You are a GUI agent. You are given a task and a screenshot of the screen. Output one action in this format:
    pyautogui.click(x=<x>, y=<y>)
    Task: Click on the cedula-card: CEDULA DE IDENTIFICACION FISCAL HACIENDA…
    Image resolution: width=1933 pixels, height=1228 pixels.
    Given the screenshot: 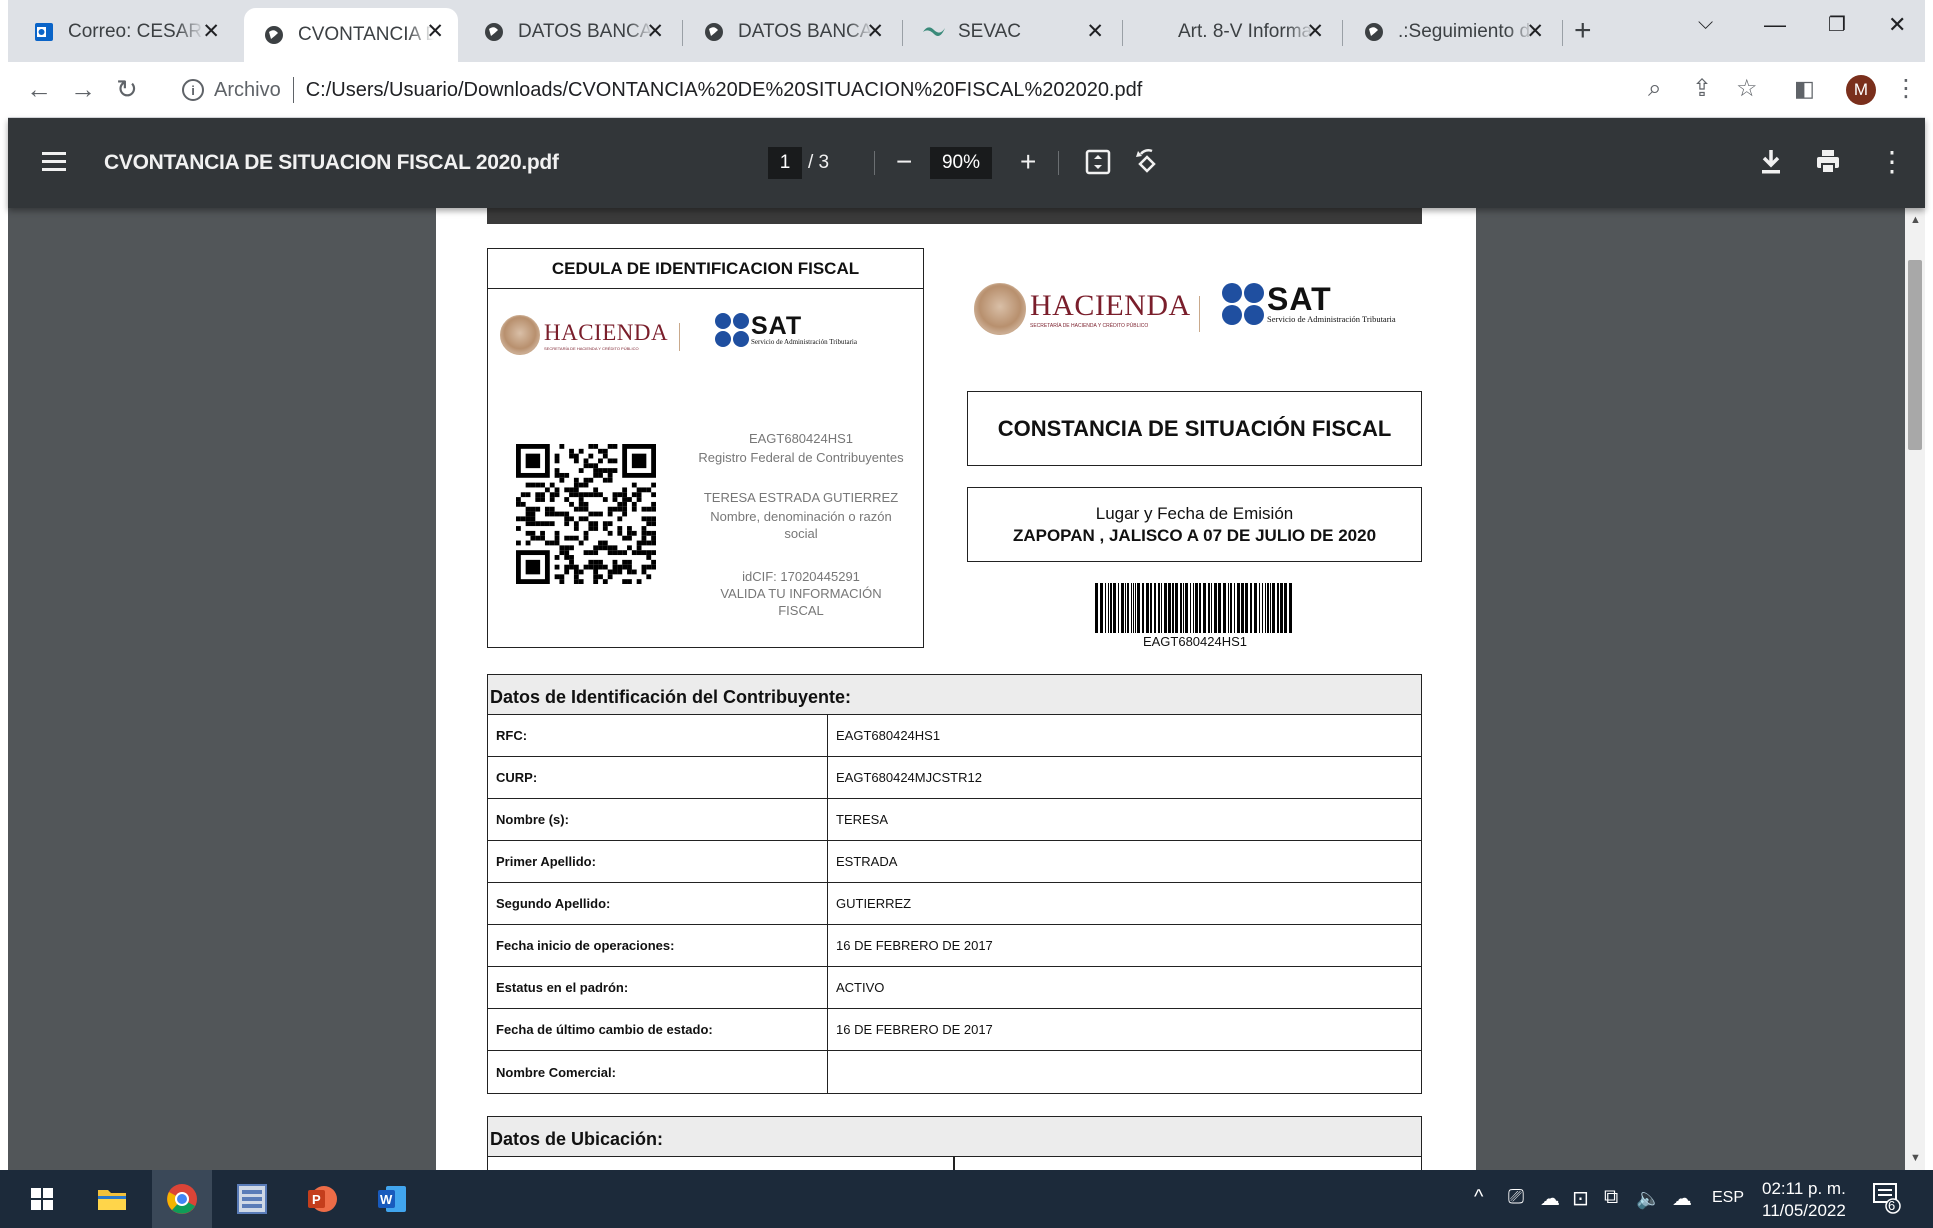 What is the action you would take?
    pyautogui.click(x=705, y=448)
    